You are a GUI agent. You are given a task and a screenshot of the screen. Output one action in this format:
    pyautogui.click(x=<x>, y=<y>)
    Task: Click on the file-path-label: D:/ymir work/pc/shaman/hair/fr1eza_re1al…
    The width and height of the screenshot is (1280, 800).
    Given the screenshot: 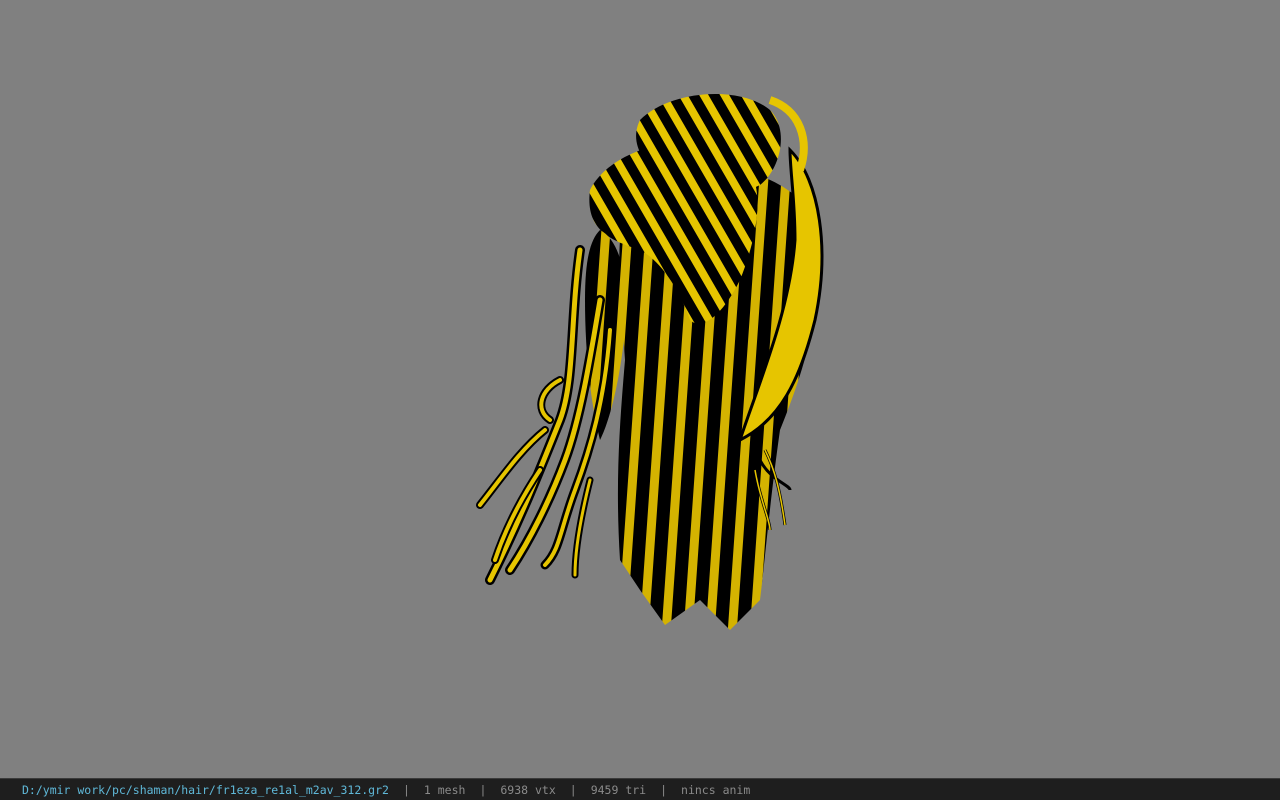 What is the action you would take?
    pyautogui.click(x=205, y=789)
    